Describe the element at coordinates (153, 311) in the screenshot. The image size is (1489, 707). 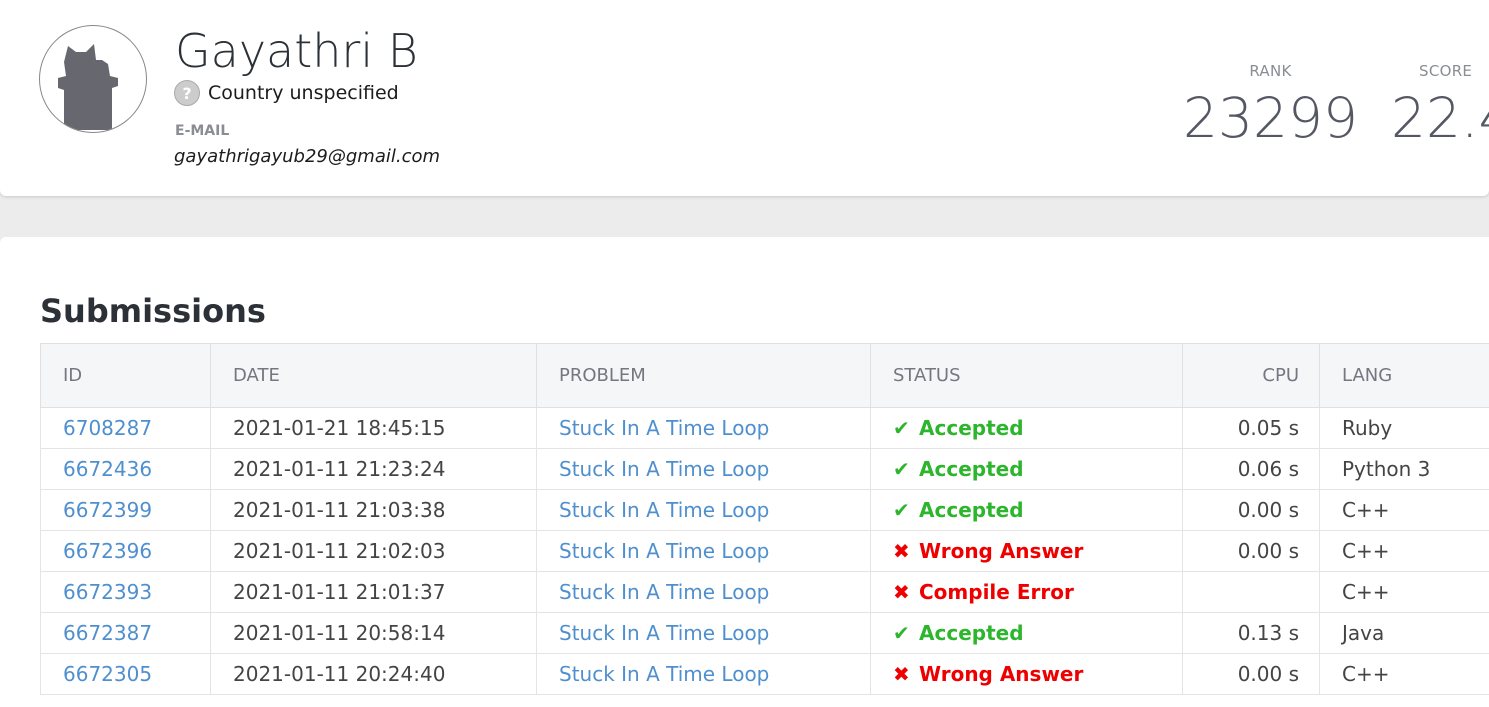
I see `submissions-title: Submissions` at that location.